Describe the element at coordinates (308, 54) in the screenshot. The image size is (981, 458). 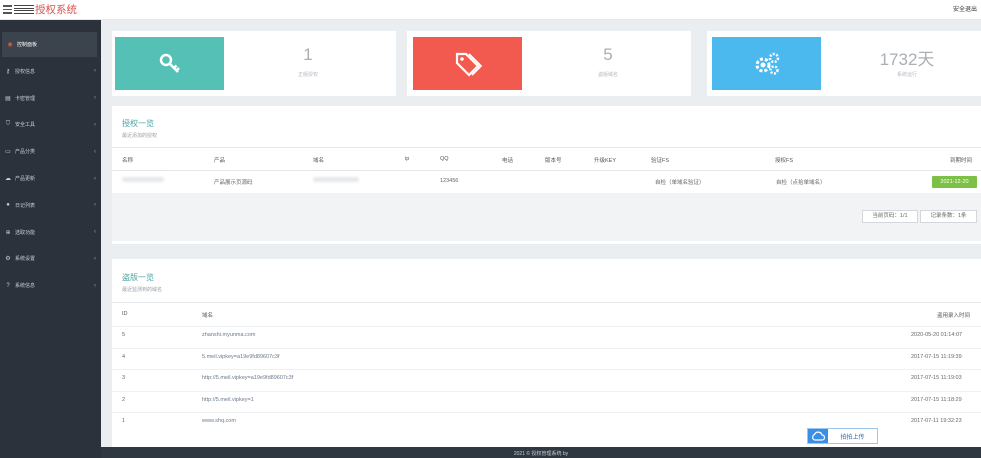
I see `stat-value: 1` at that location.